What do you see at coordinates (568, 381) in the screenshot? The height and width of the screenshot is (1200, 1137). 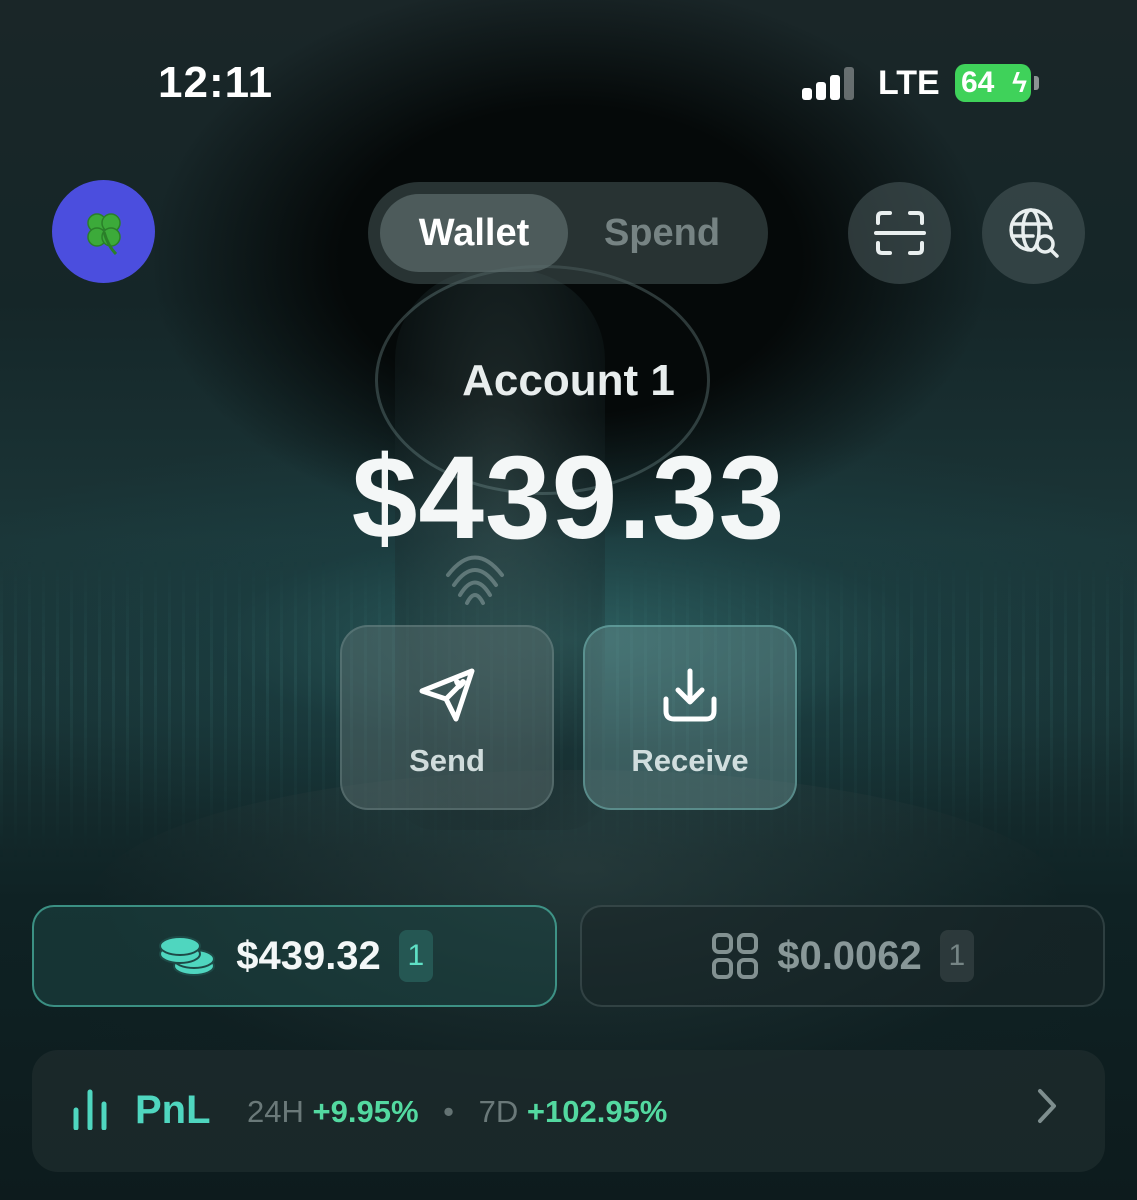 I see `account-name: Account 1` at bounding box center [568, 381].